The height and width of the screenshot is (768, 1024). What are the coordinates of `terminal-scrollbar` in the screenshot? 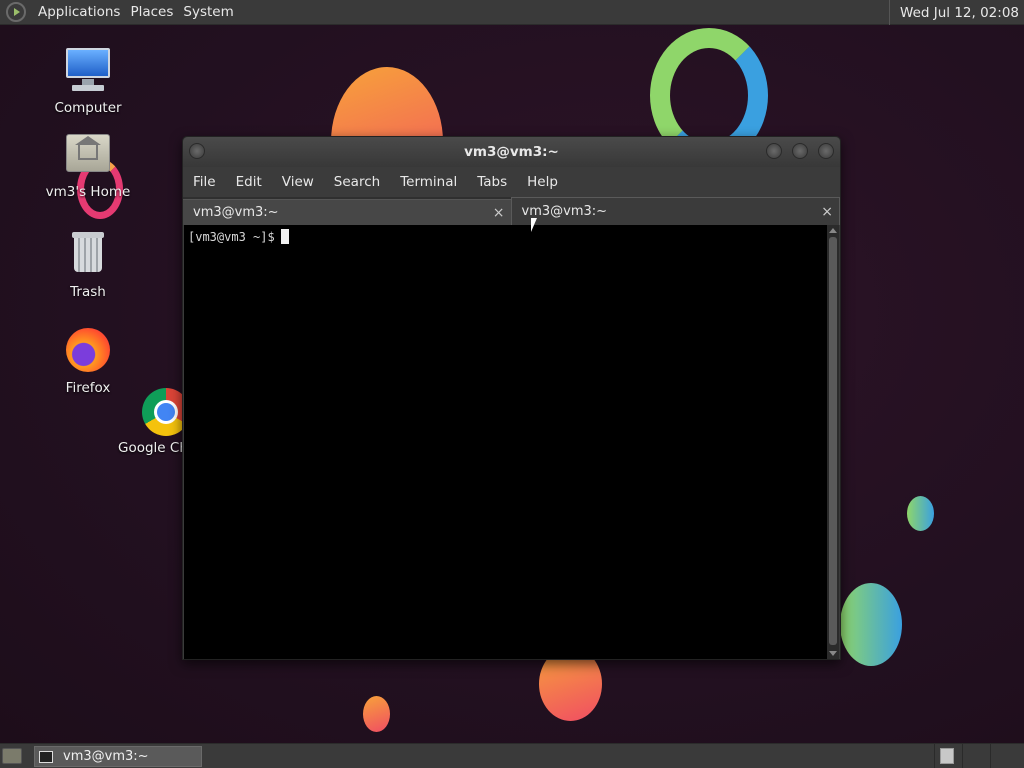 It's located at (833, 442).